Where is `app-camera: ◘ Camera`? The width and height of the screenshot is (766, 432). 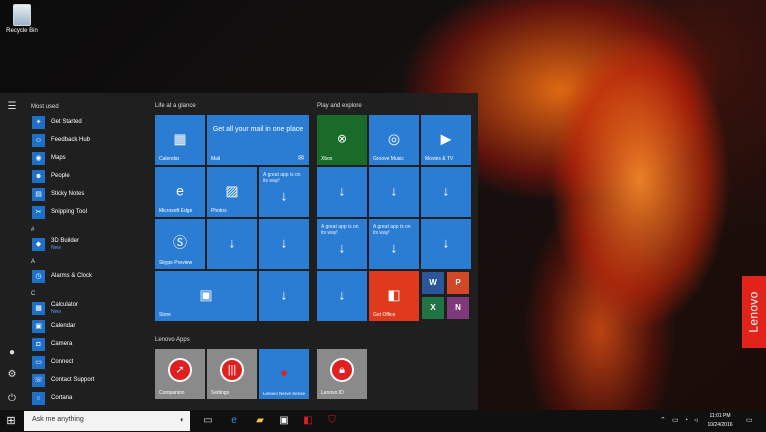 app-camera: ◘ Camera is located at coordinates (86, 344).